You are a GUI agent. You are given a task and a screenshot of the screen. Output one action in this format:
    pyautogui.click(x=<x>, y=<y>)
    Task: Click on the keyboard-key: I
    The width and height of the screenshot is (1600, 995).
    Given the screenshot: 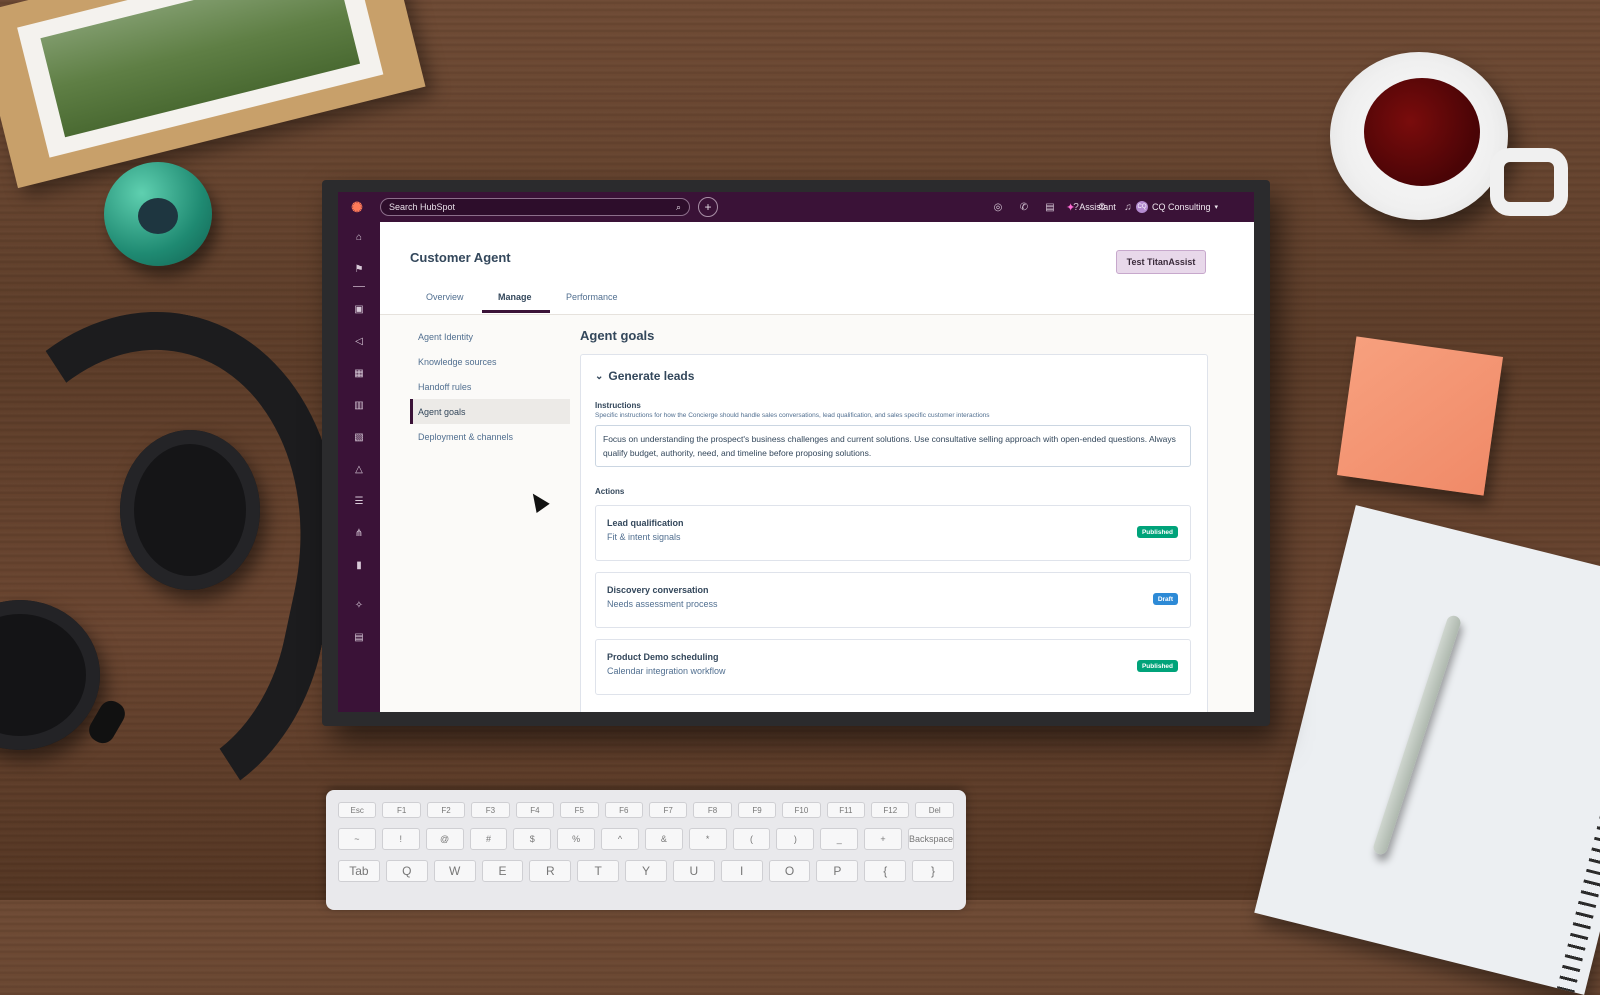 What is the action you would take?
    pyautogui.click(x=741, y=871)
    